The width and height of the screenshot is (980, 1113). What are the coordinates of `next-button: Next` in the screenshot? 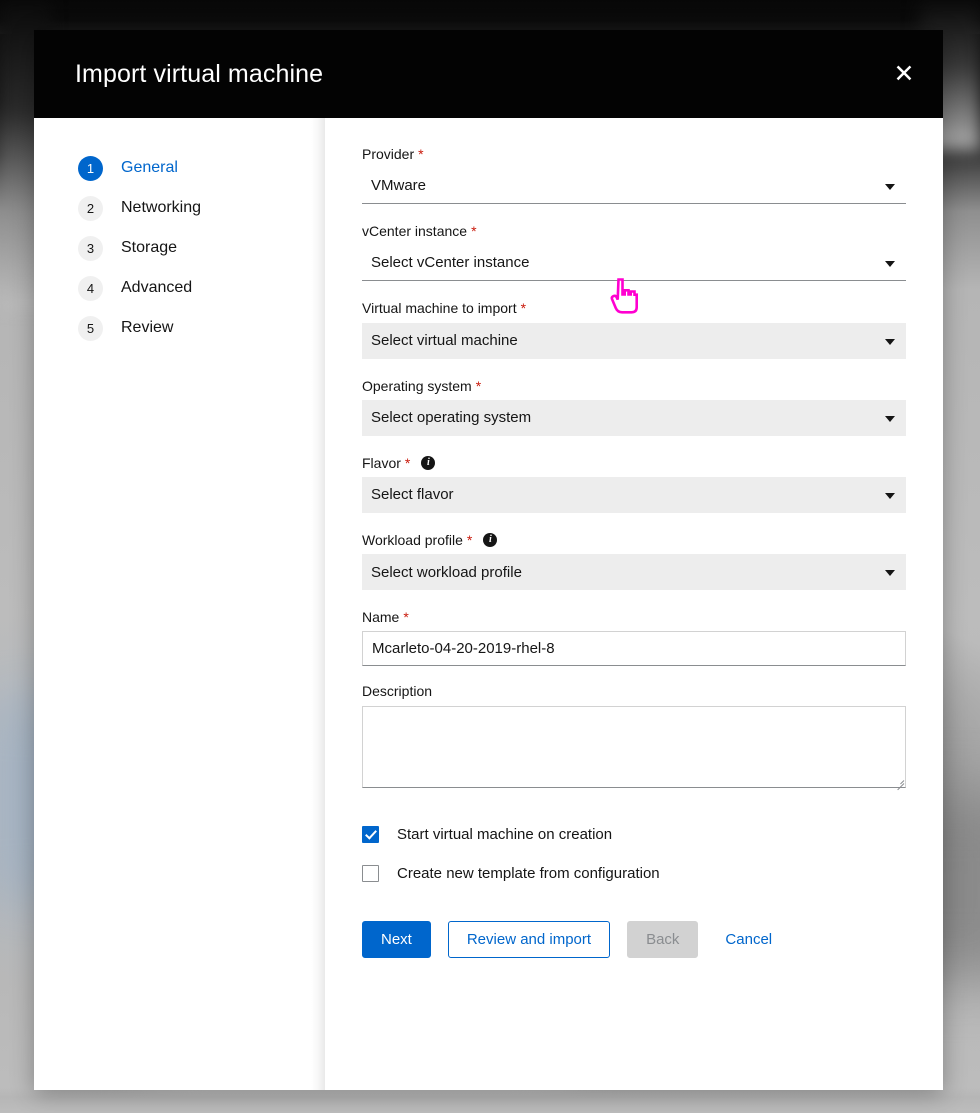 It's located at (396, 939).